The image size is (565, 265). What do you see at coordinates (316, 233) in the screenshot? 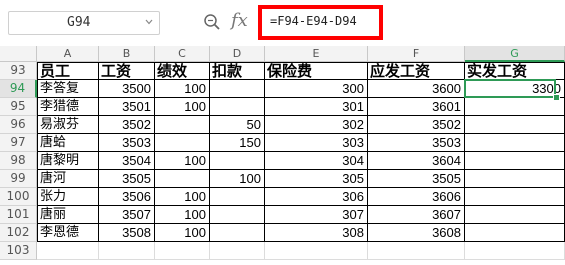
I see `cell-e102: 308` at bounding box center [316, 233].